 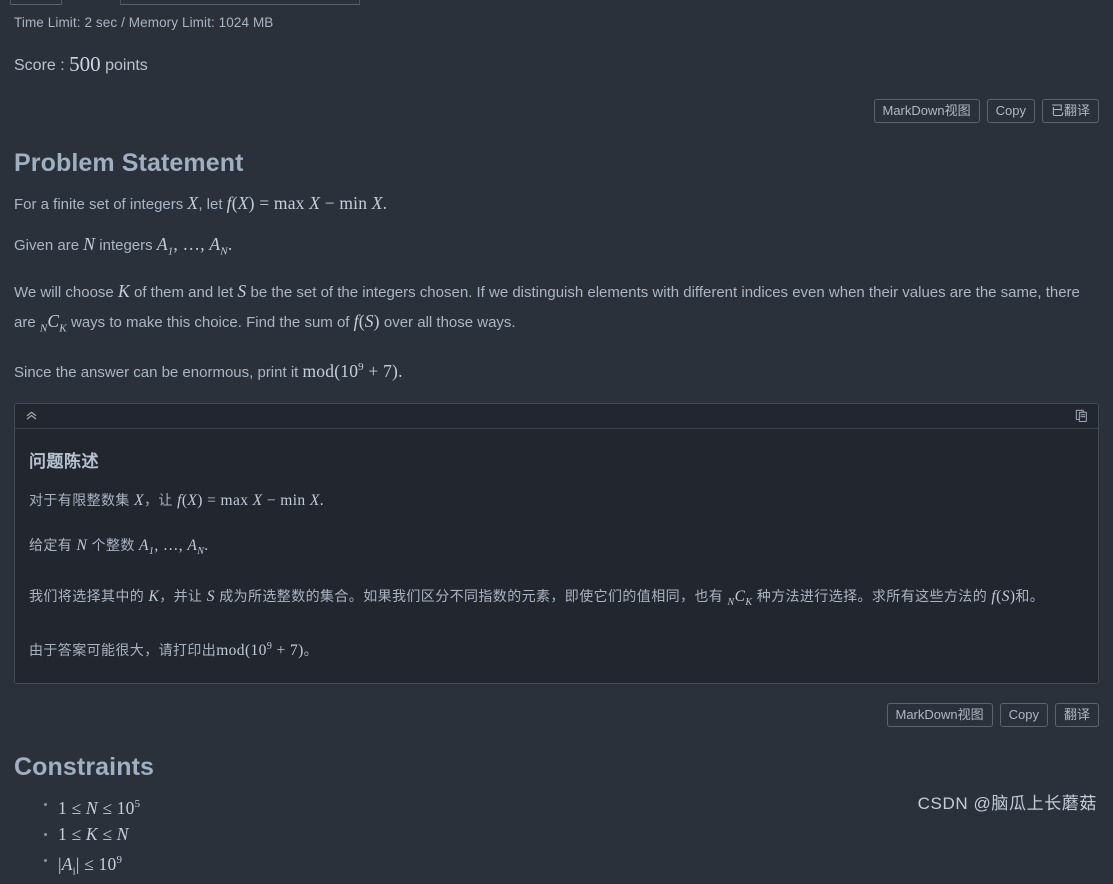 I want to click on translation-paragraph-2: 给定有 N 个整数 A1, …, AN., so click(x=556, y=548).